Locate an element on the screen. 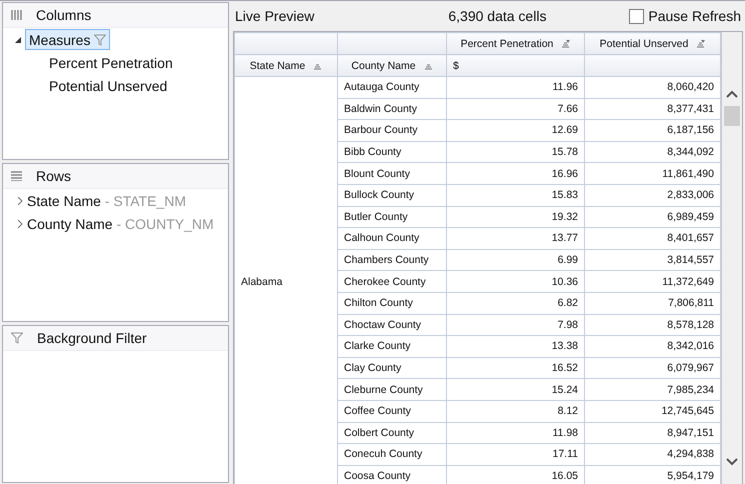 The image size is (745, 484). rows-icon is located at coordinates (16, 176).